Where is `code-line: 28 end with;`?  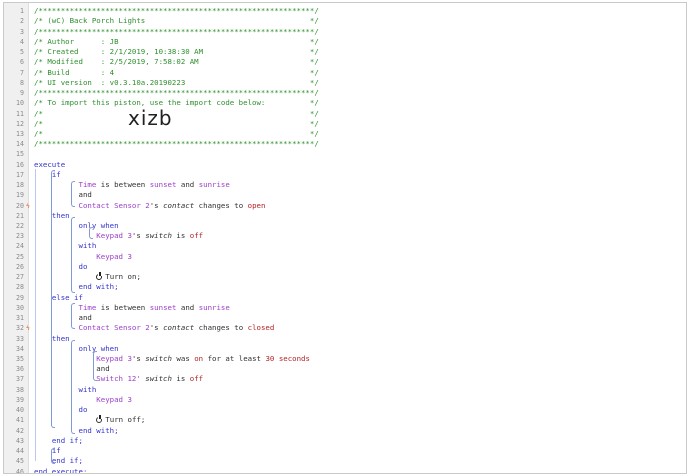
code-line: 28 end with; is located at coordinates (345, 287).